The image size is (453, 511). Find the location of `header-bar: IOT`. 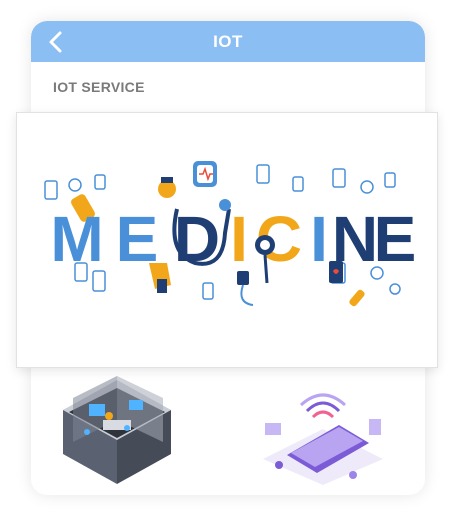

header-bar: IOT is located at coordinates (228, 41).